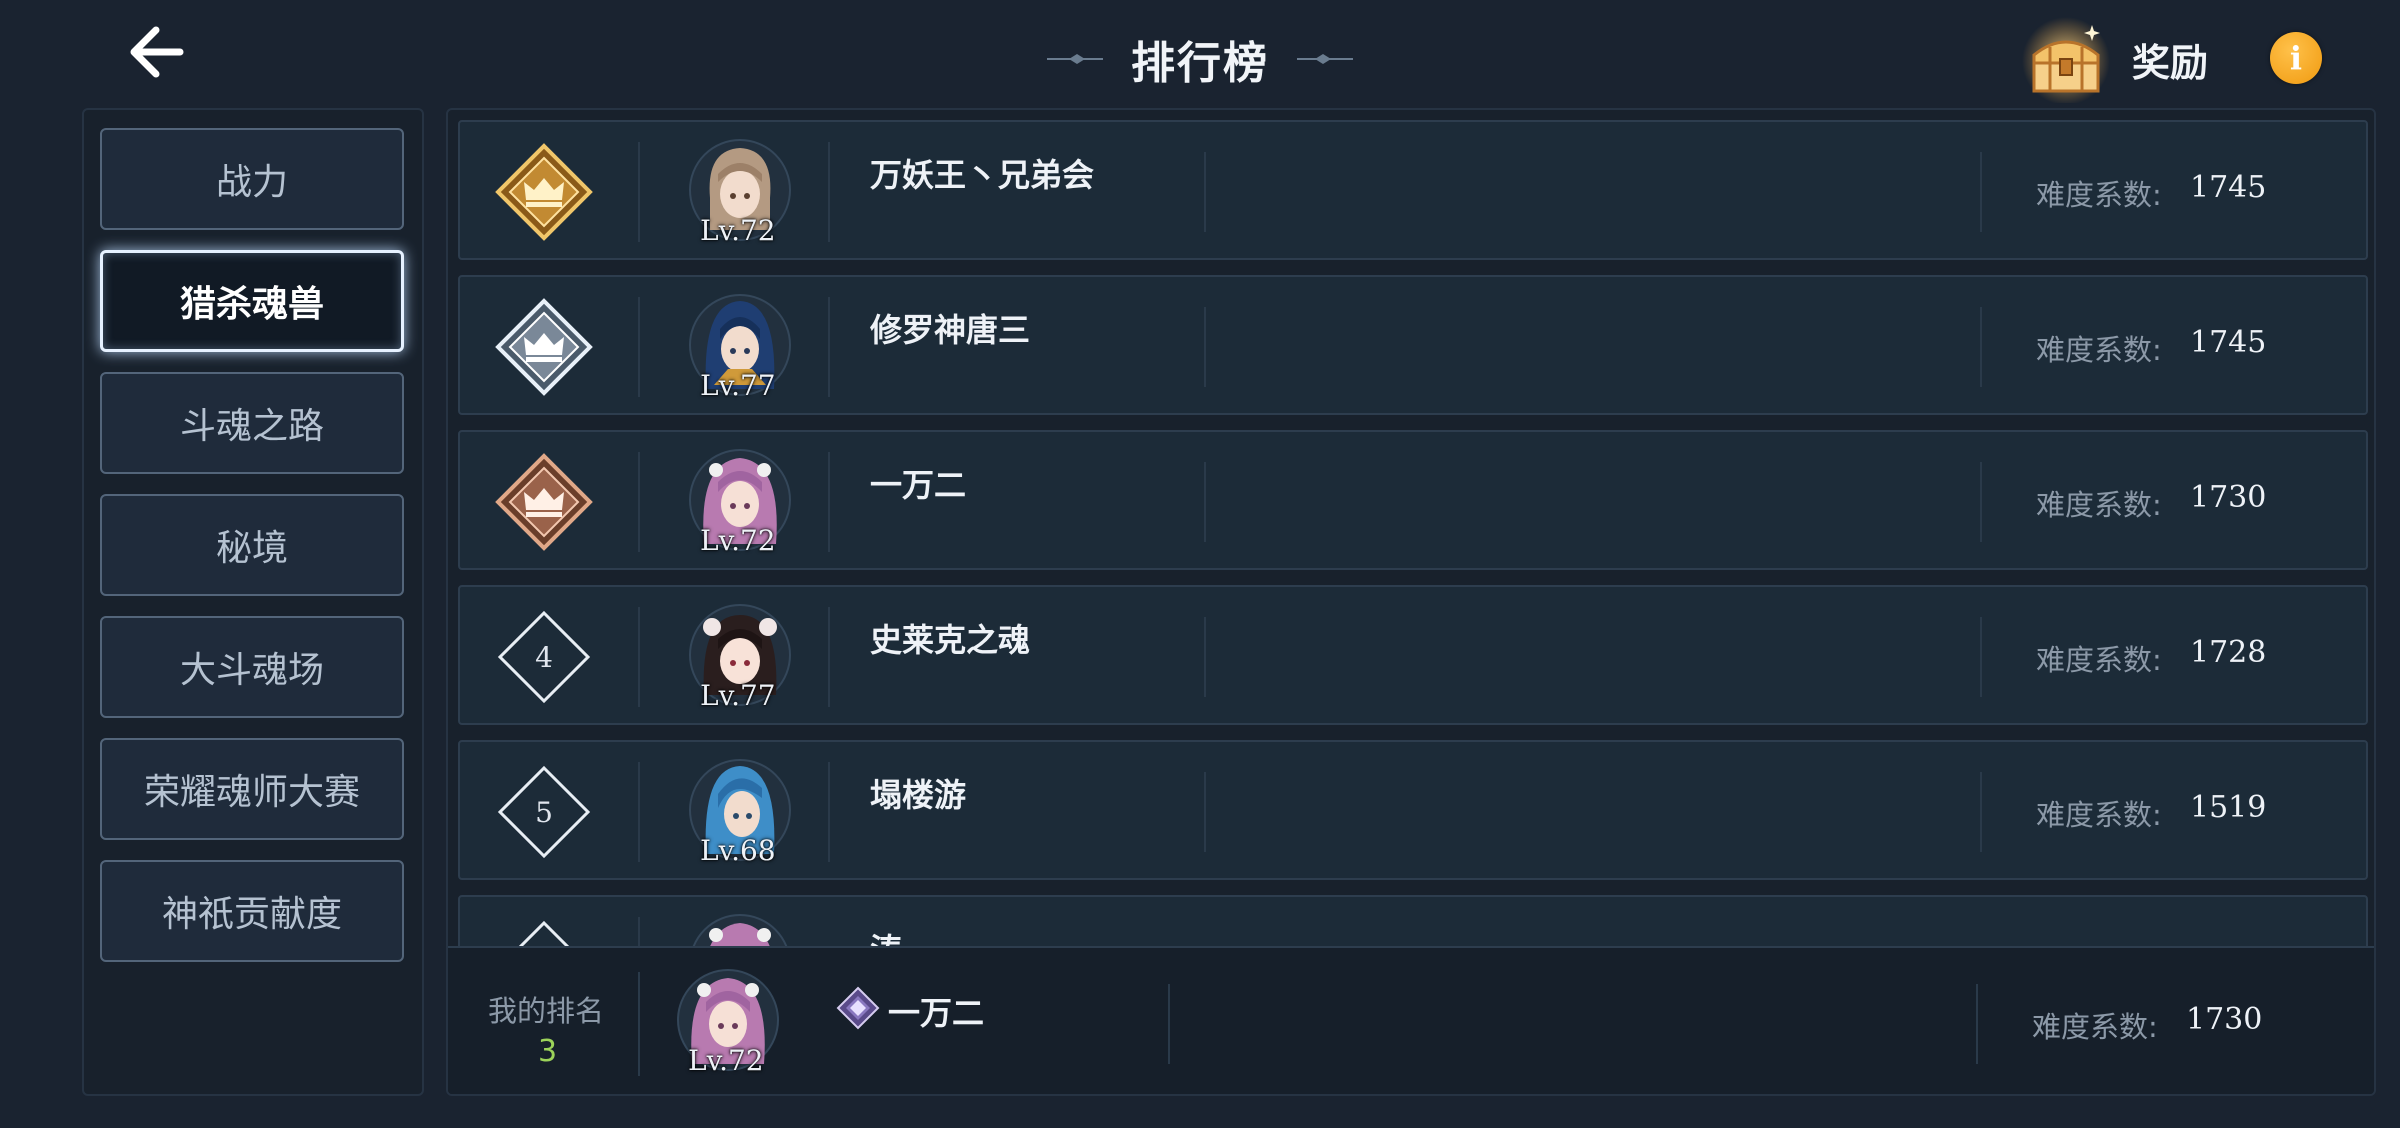  Describe the element at coordinates (2228, 652) in the screenshot. I see `difficulty-value: 1728` at that location.